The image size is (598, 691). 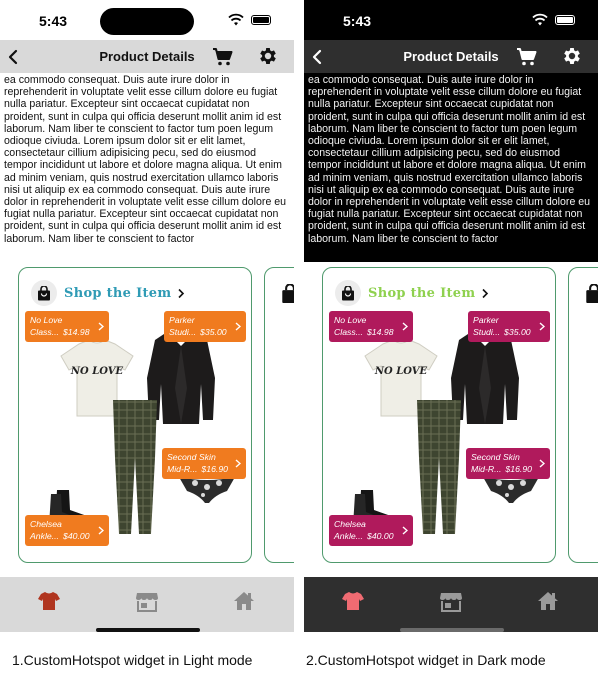 I want to click on dark-mode-caption: 2.CustomHotspot widget in Dark mode, so click(x=426, y=660).